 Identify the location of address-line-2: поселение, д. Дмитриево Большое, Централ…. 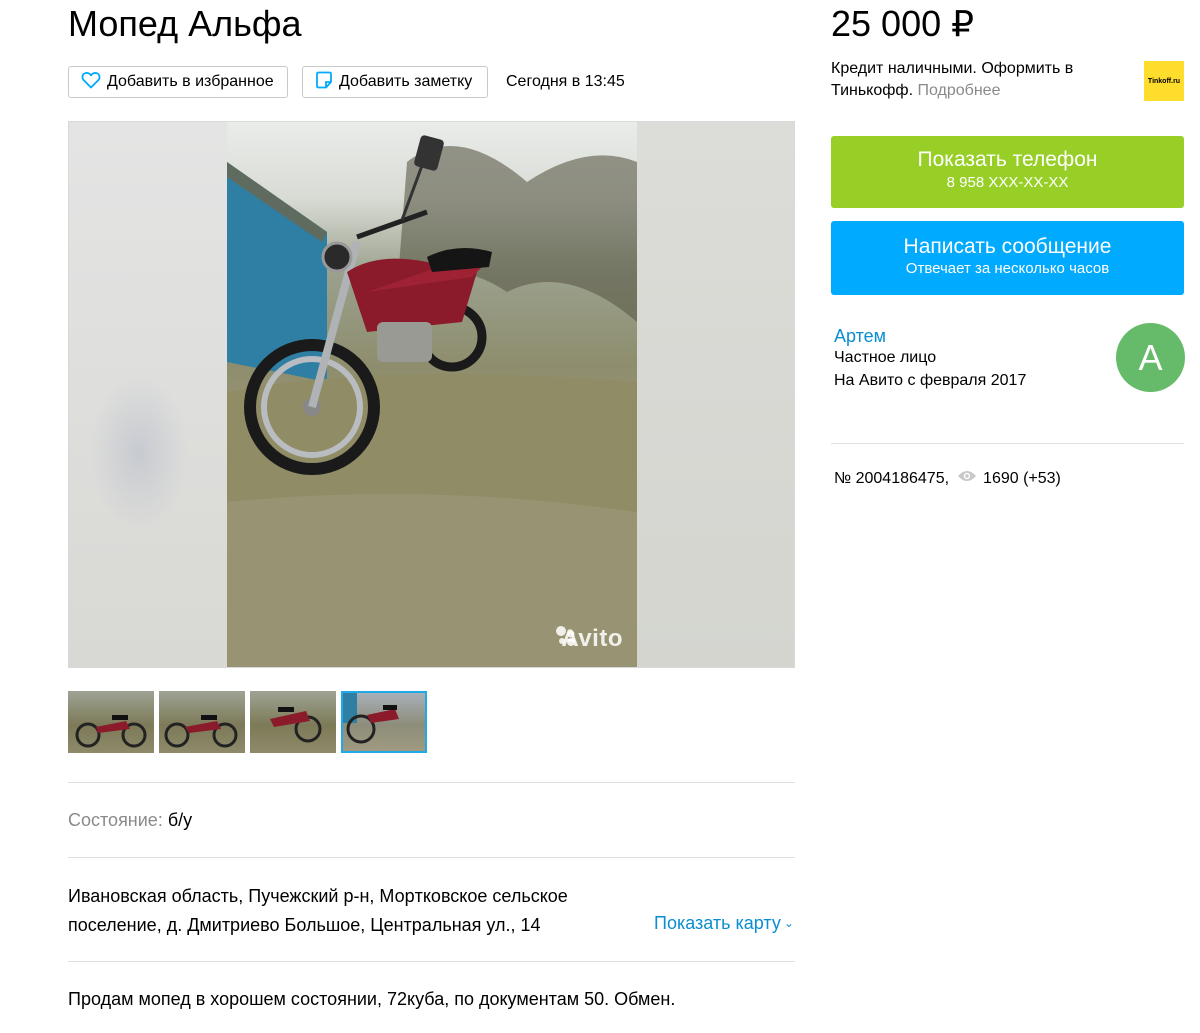
(304, 925).